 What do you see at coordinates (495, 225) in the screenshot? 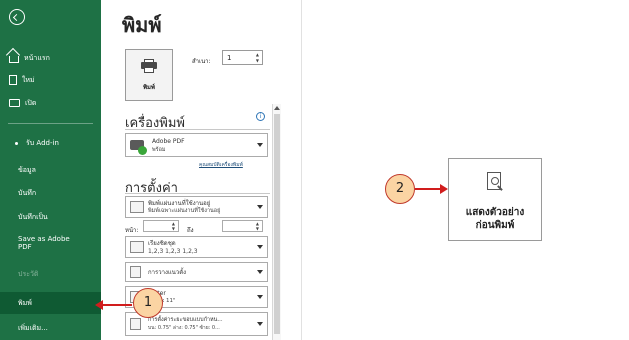
I see `preview-label-line2: ก่อนพิมพ์` at bounding box center [495, 225].